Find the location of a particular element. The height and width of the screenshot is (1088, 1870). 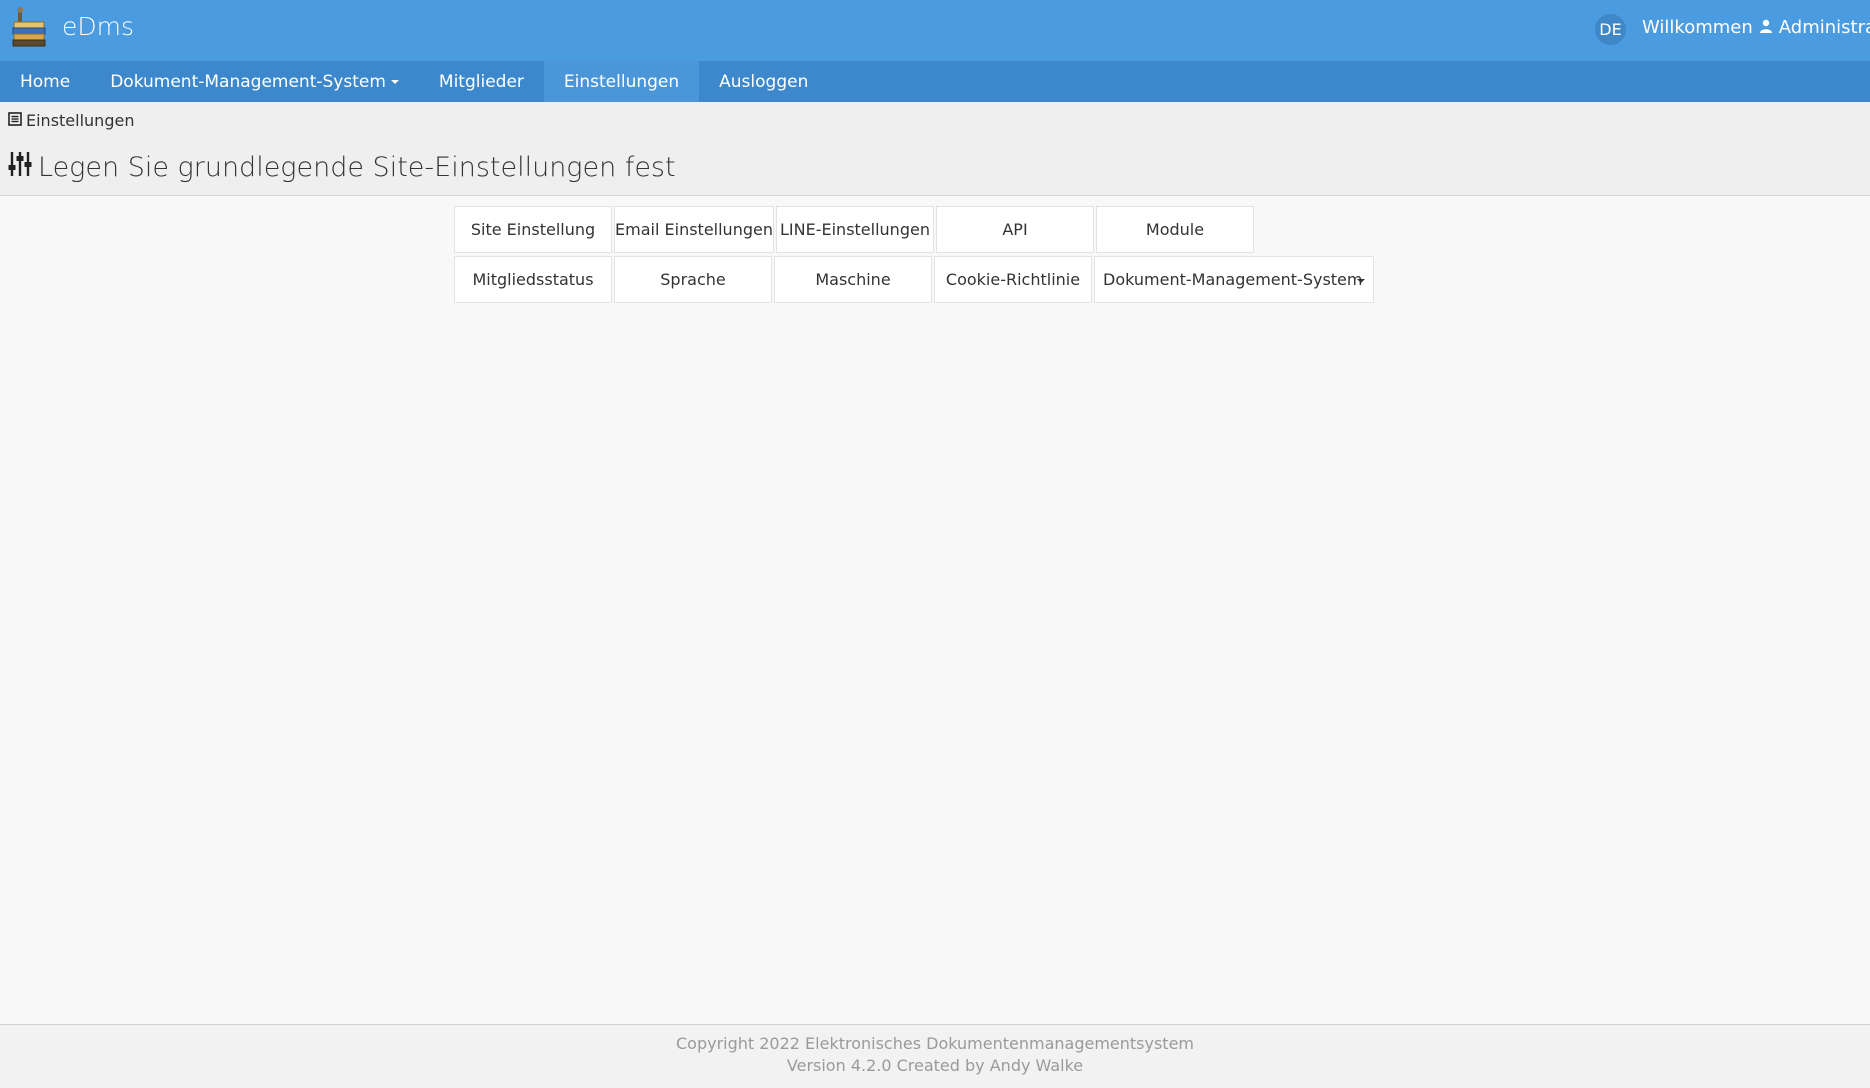

line-settings-label: LINE-Einstellungen is located at coordinates (855, 229).